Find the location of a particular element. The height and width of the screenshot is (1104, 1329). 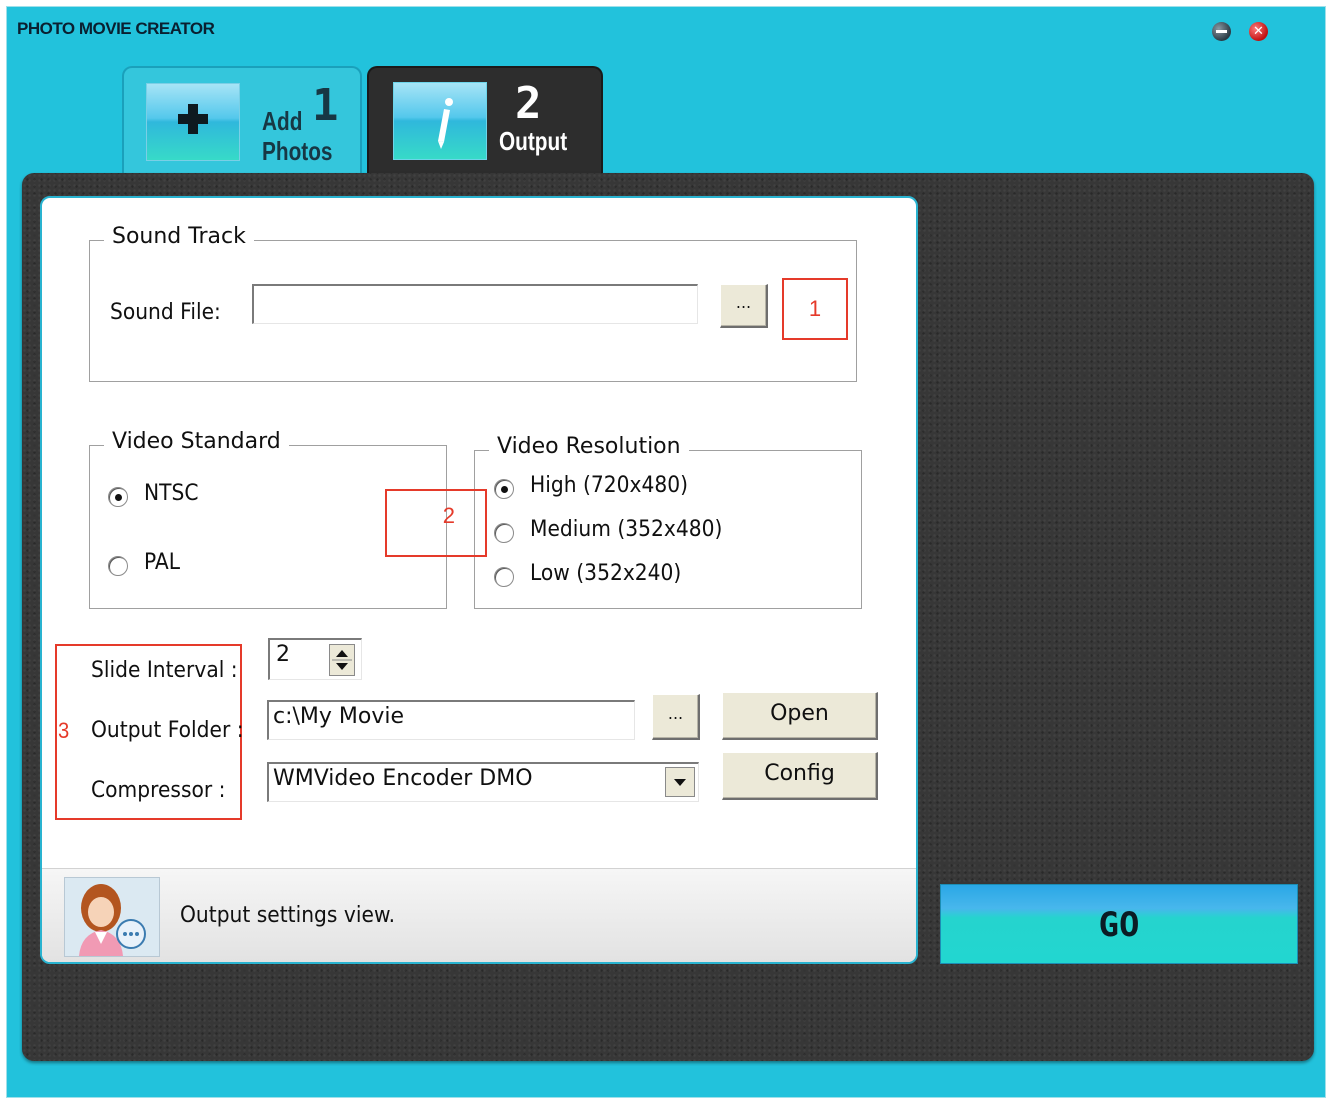

video-standard-legend: Video Standard is located at coordinates (196, 441).